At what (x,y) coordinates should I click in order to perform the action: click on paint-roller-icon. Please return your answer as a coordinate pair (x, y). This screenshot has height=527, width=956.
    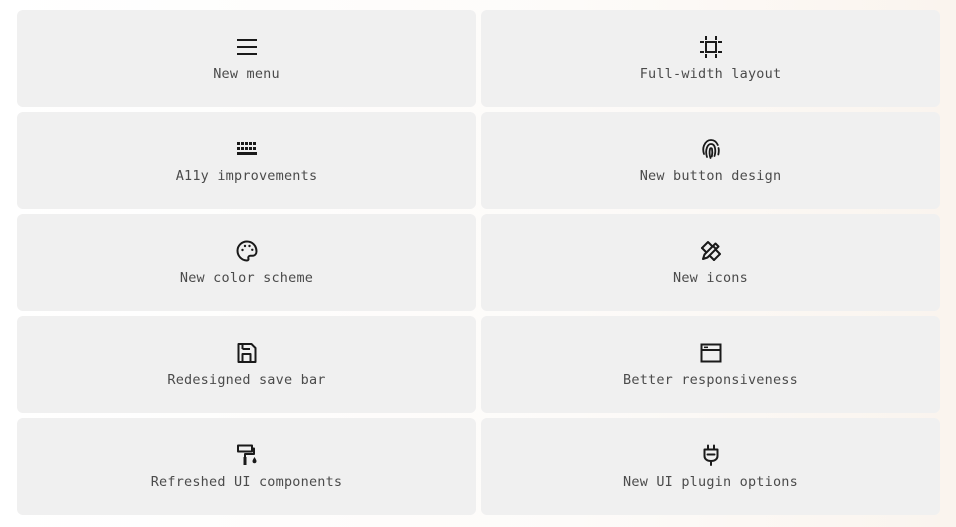
    Looking at the image, I should click on (247, 455).